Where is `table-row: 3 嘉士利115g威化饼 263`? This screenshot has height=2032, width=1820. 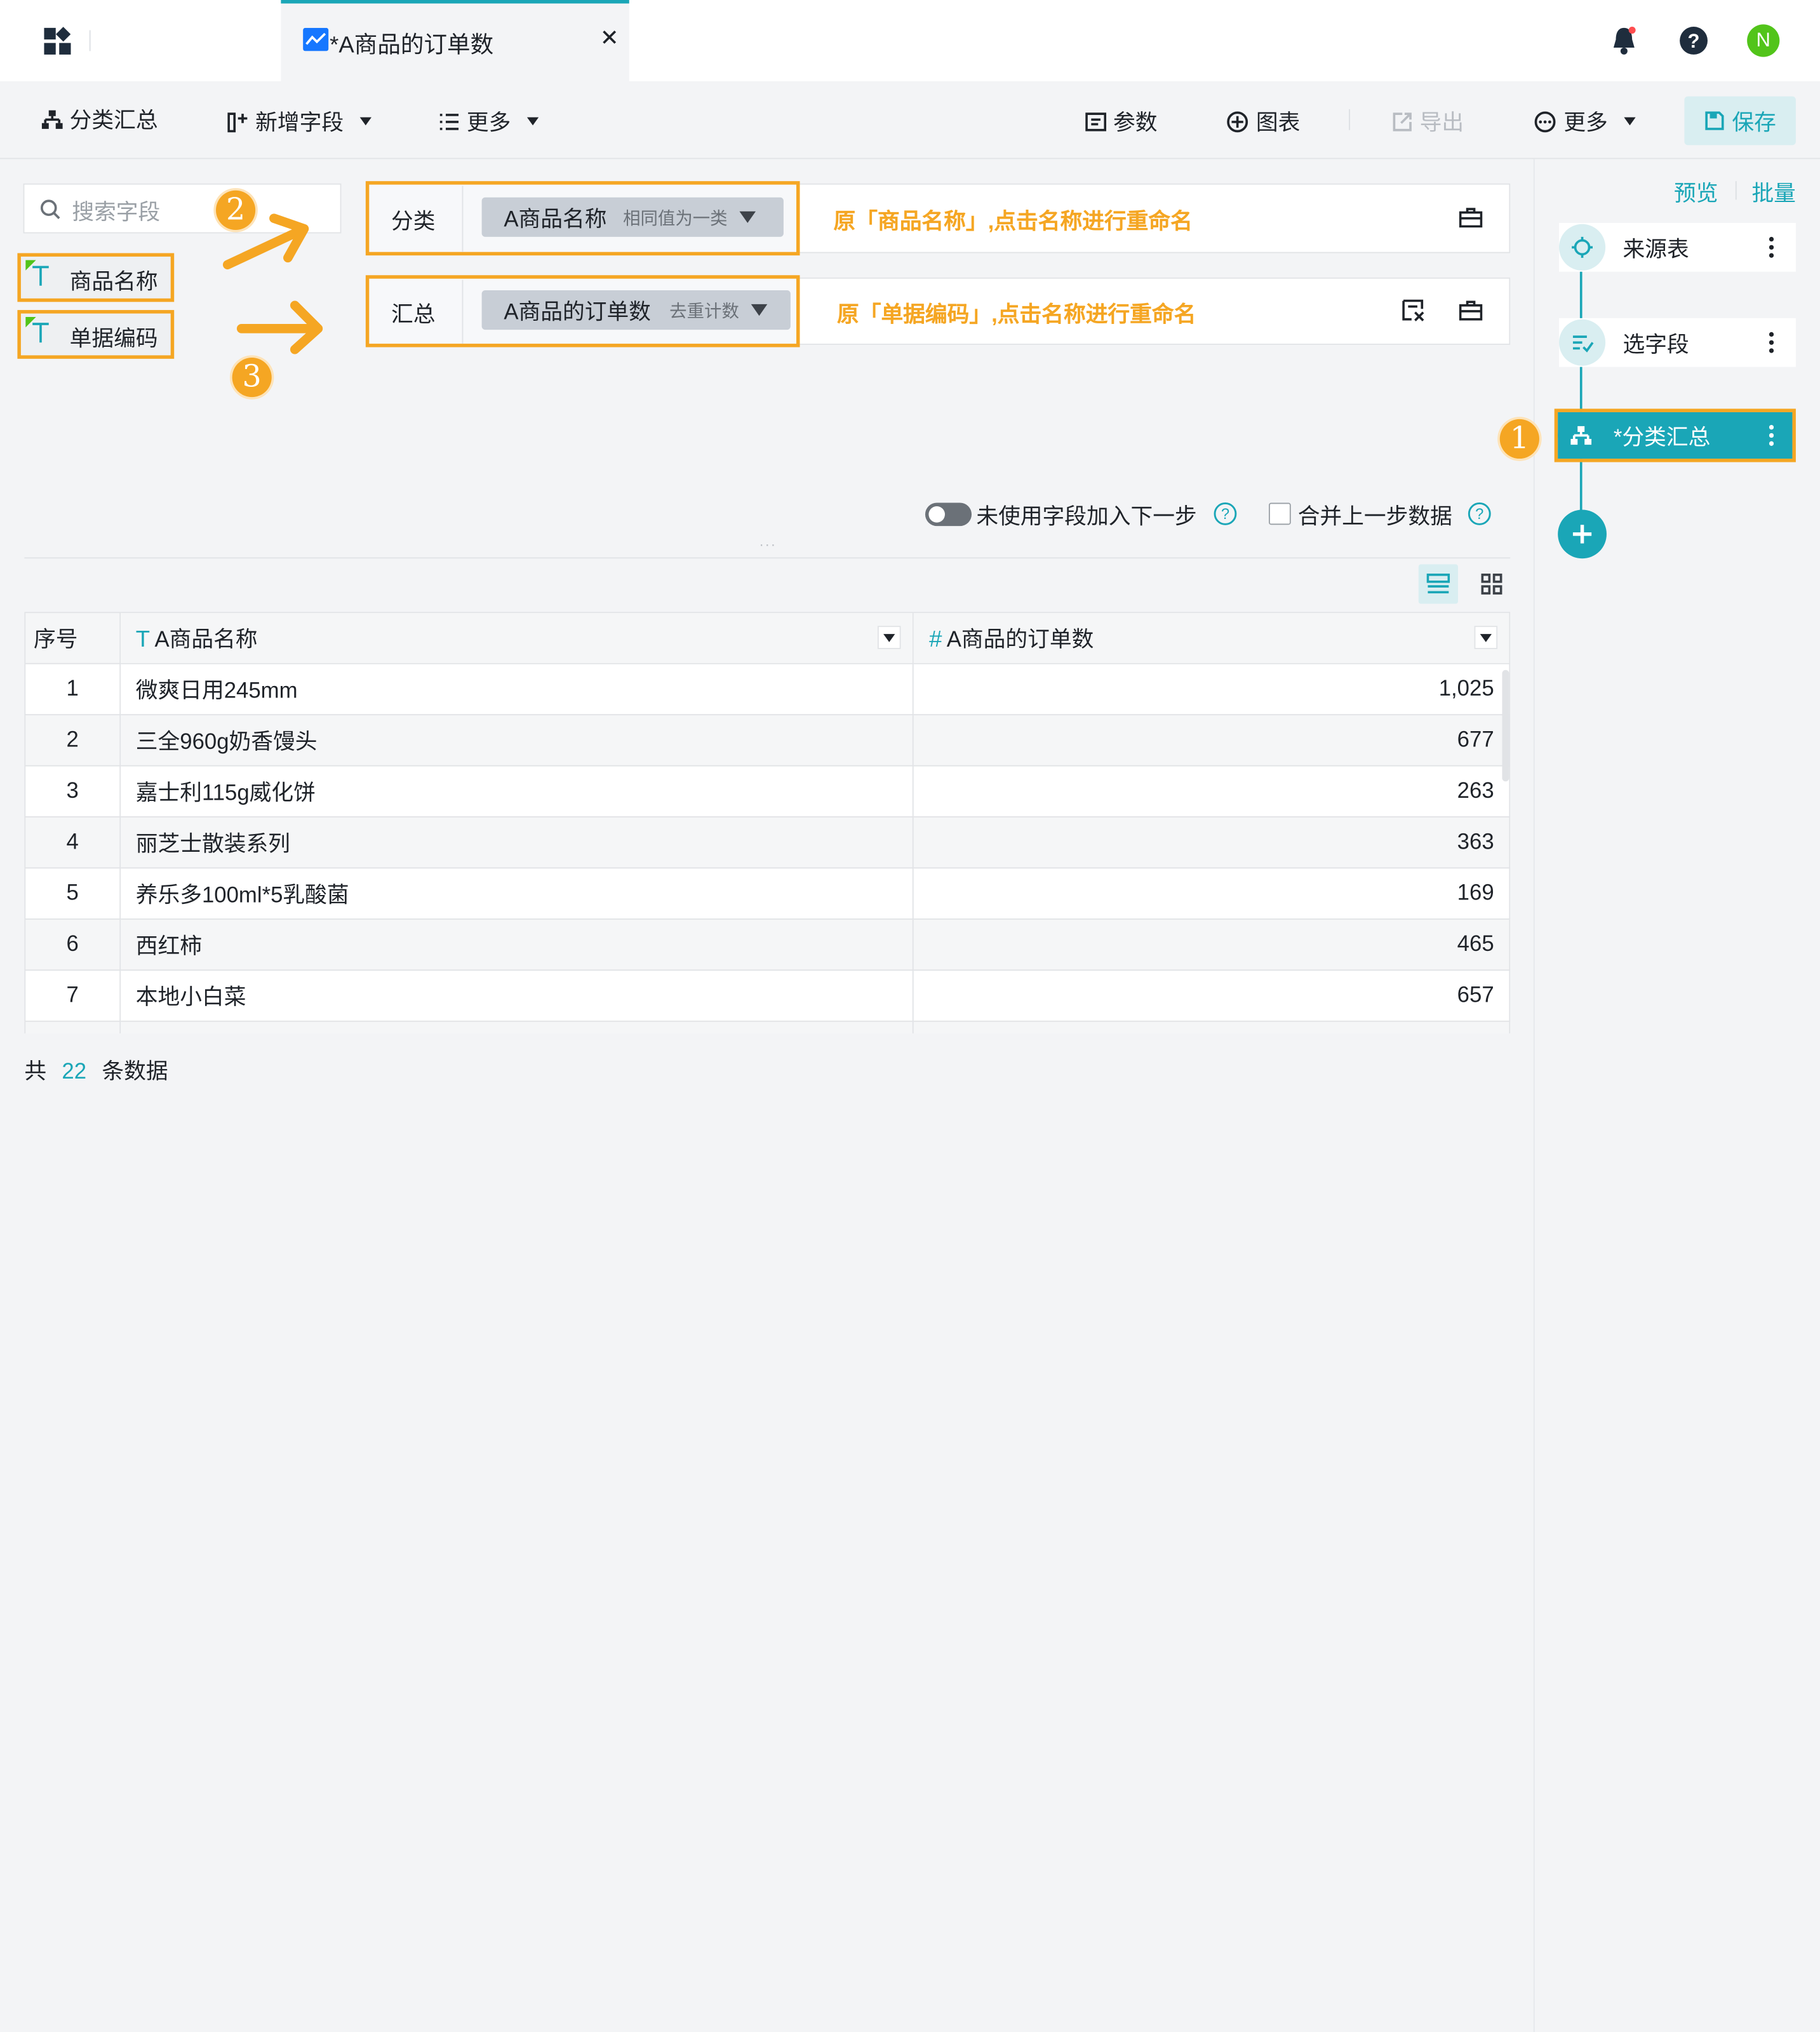 table-row: 3 嘉士利115g威化饼 263 is located at coordinates (767, 792).